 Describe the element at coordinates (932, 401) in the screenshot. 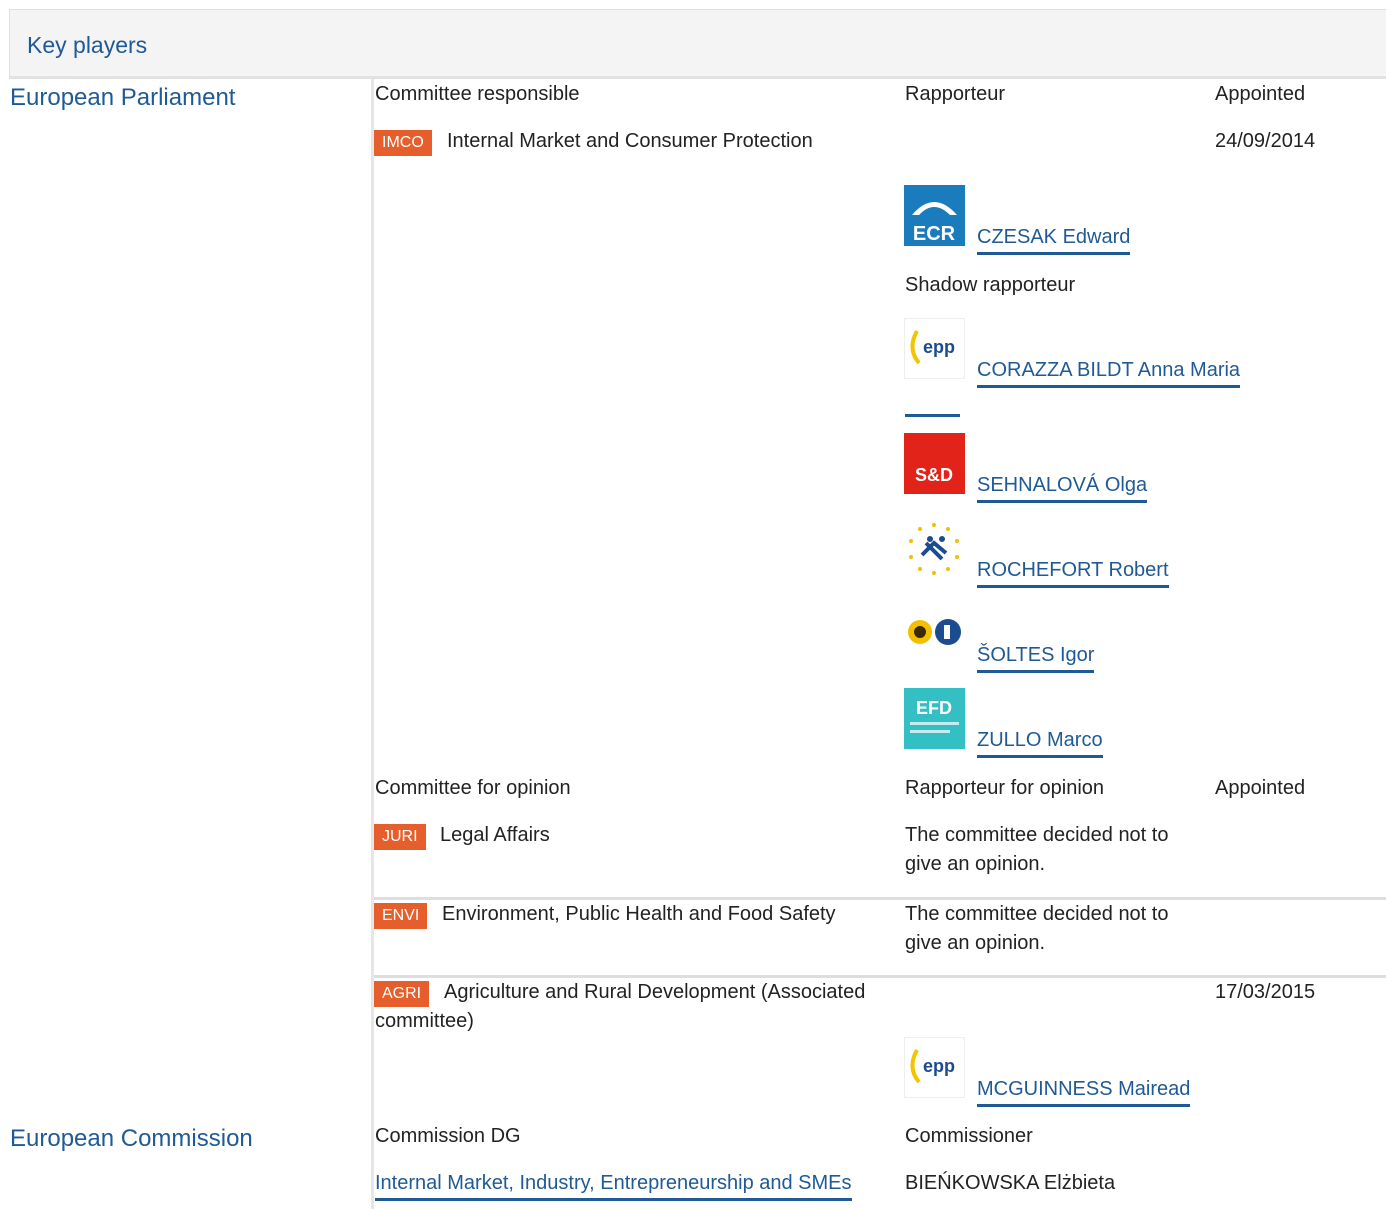

I see `link-underline-continuation` at that location.